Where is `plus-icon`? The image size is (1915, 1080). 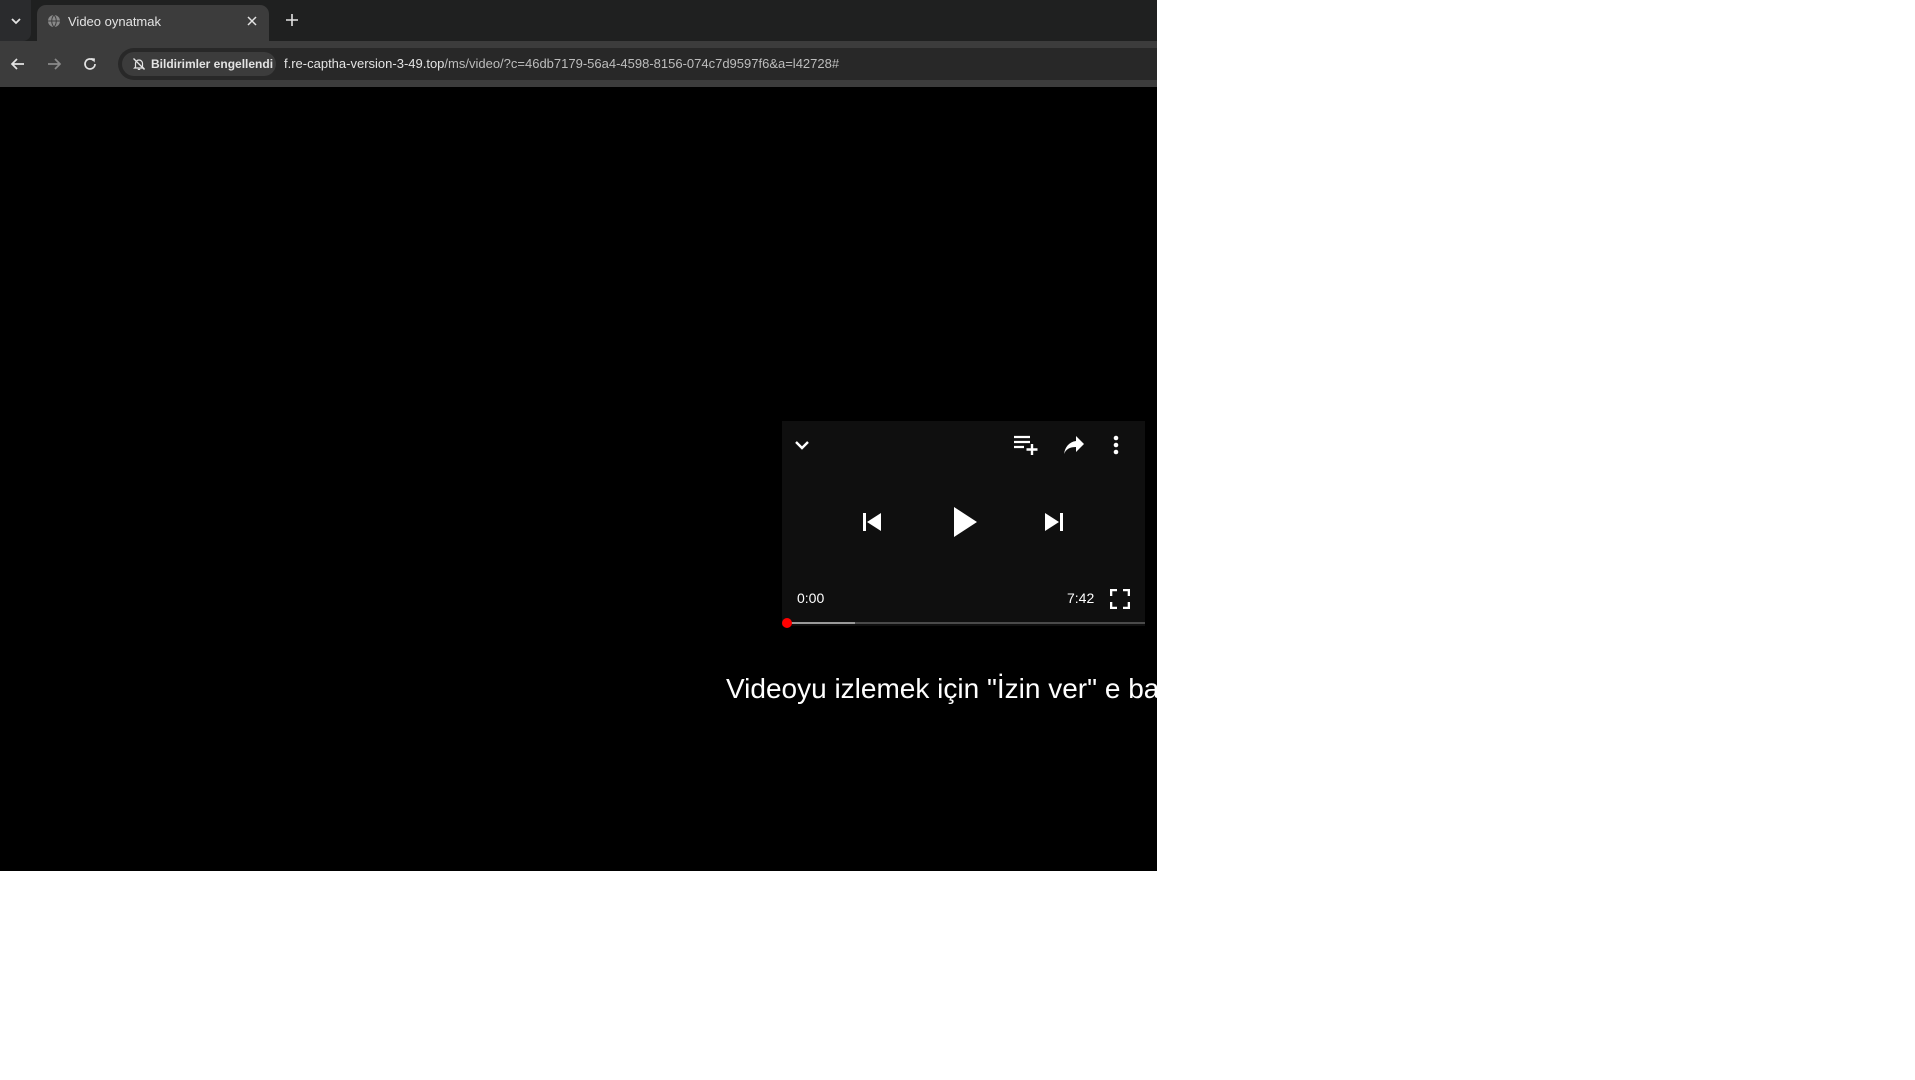
plus-icon is located at coordinates (292, 20).